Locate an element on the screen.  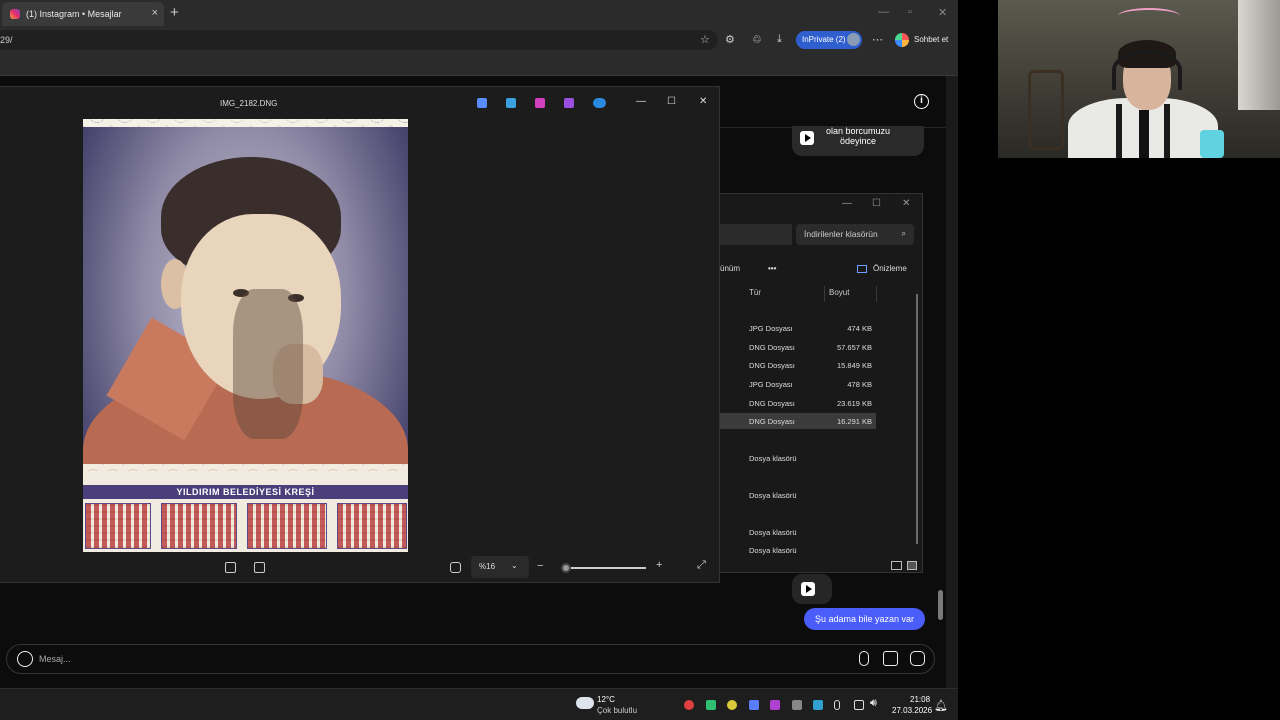
sent-message: Şu adama bile yazan var is located at coordinates (864, 619).